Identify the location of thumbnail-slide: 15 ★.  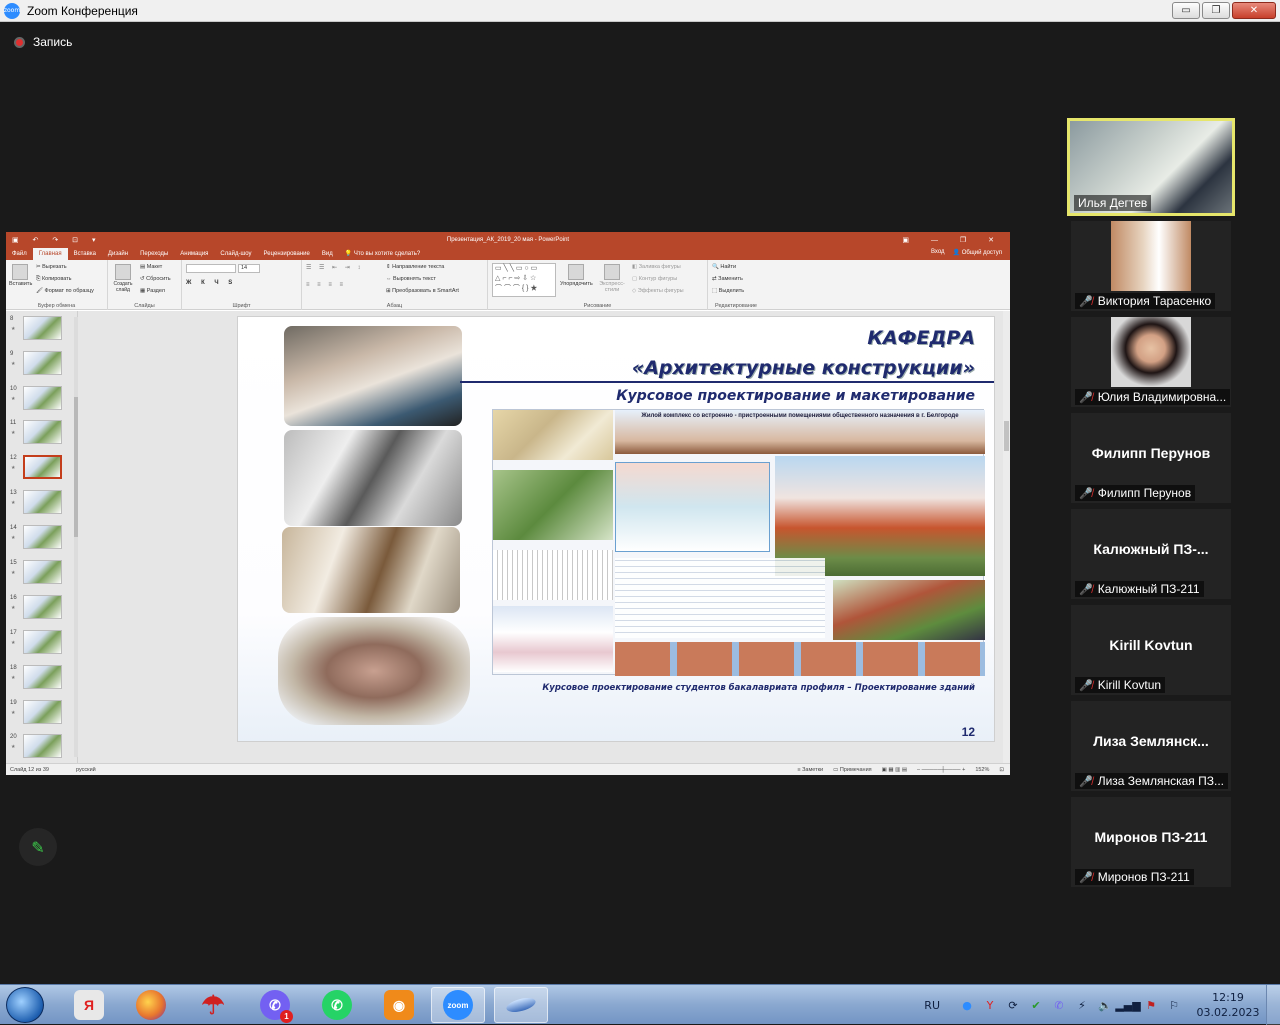
(42, 574).